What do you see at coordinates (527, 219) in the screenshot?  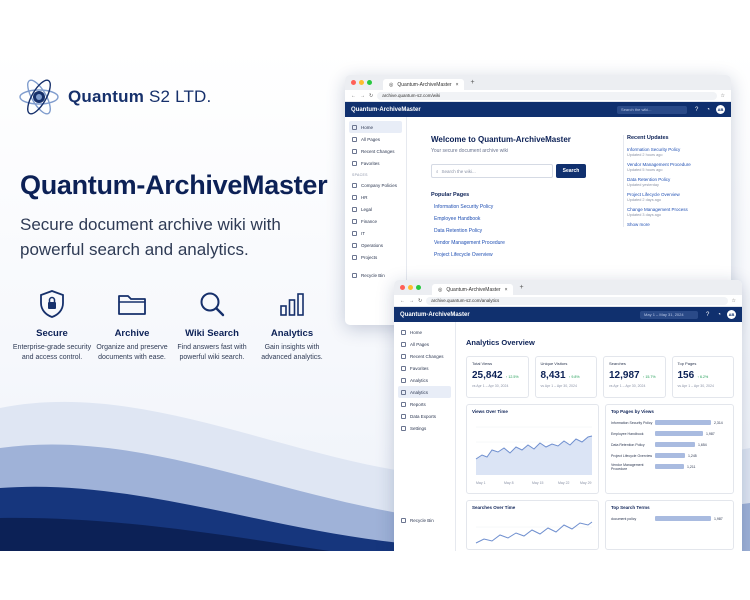 I see `popular-page-link: Employee Handbook` at bounding box center [527, 219].